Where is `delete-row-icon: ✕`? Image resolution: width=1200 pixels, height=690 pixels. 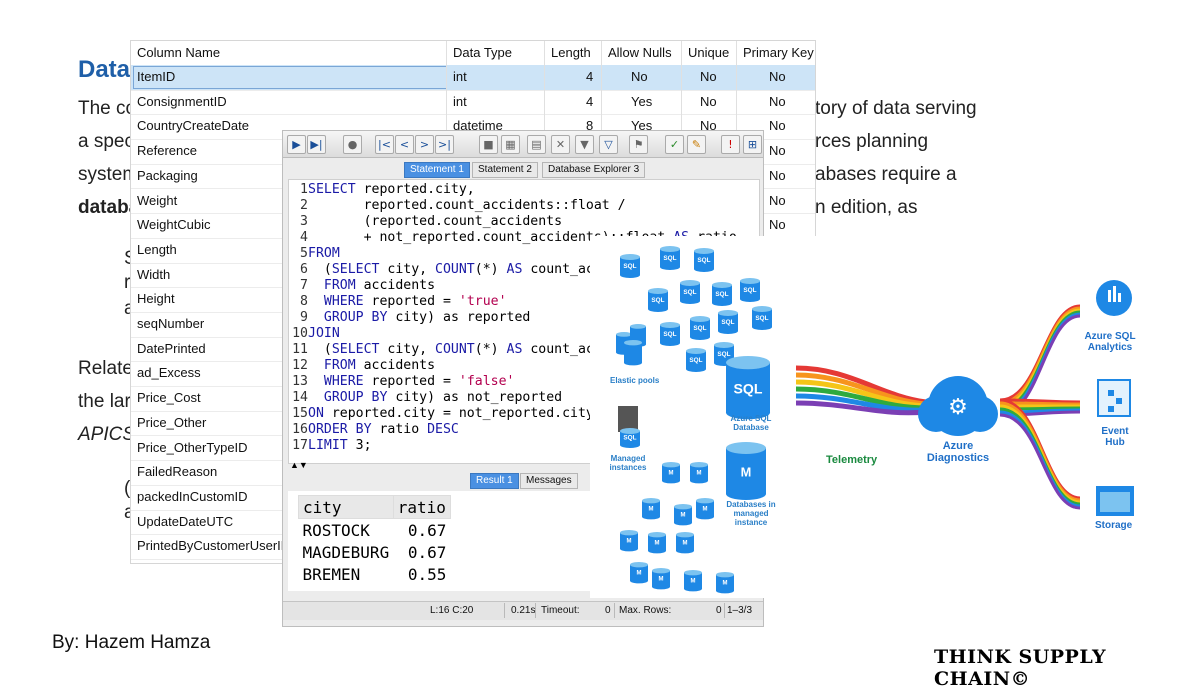 delete-row-icon: ✕ is located at coordinates (560, 144).